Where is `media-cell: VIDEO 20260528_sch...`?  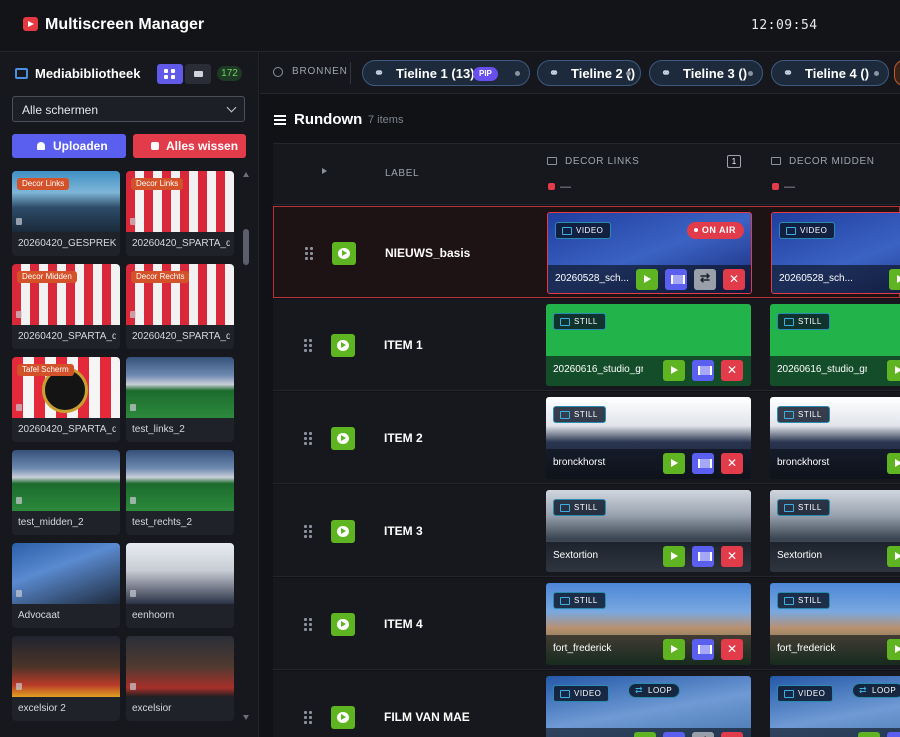 media-cell: VIDEO 20260528_sch... is located at coordinates (835, 253).